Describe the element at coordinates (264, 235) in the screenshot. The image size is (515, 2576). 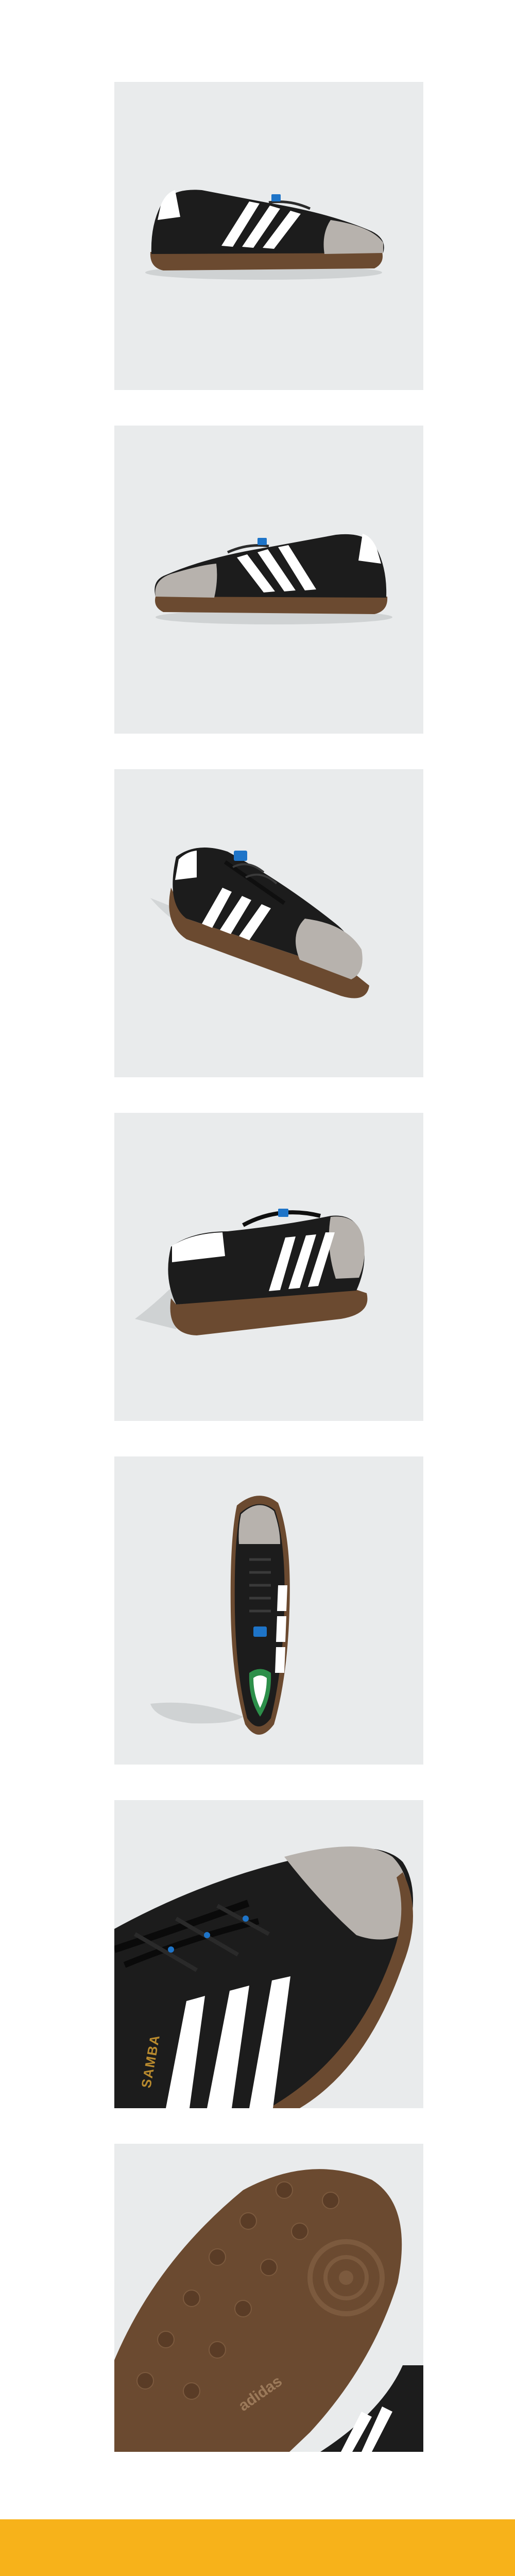
I see `shoe-side-lateral-illustration` at that location.